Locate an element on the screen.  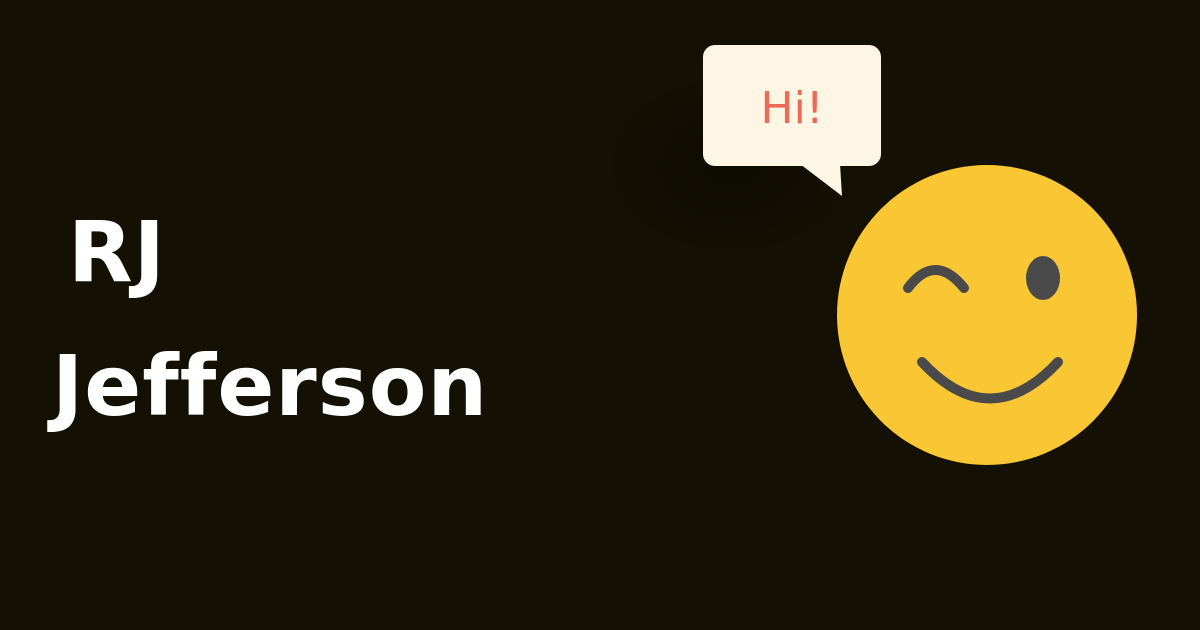
face-circle is located at coordinates (987, 315).